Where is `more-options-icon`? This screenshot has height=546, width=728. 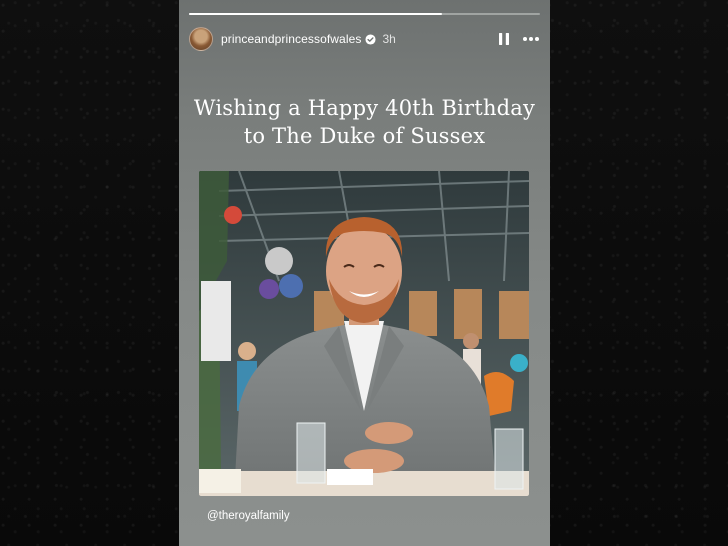 more-options-icon is located at coordinates (531, 39).